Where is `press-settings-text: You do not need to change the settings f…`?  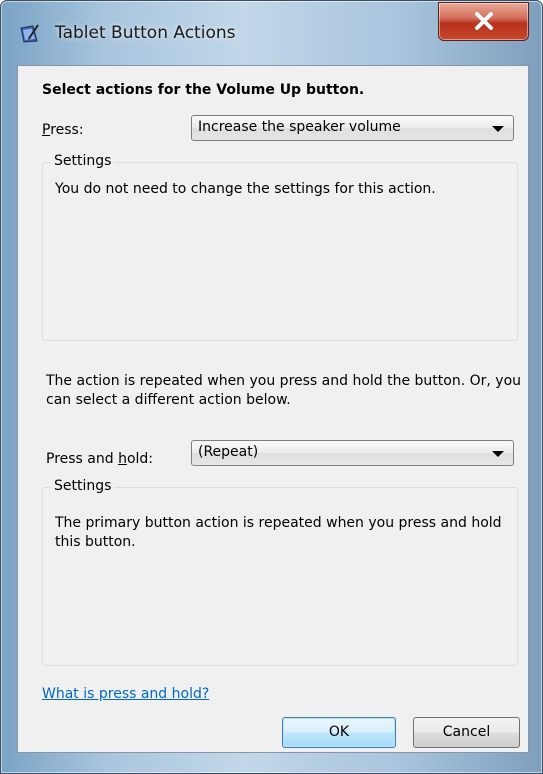
press-settings-text: You do not need to change the settings f… is located at coordinates (245, 189).